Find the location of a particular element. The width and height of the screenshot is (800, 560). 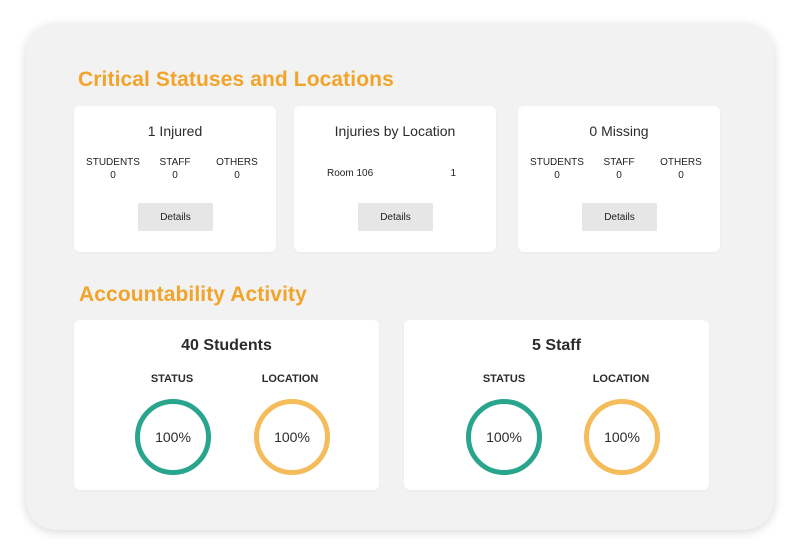

missing-count-students: STUDENTS 0 is located at coordinates (557, 169).